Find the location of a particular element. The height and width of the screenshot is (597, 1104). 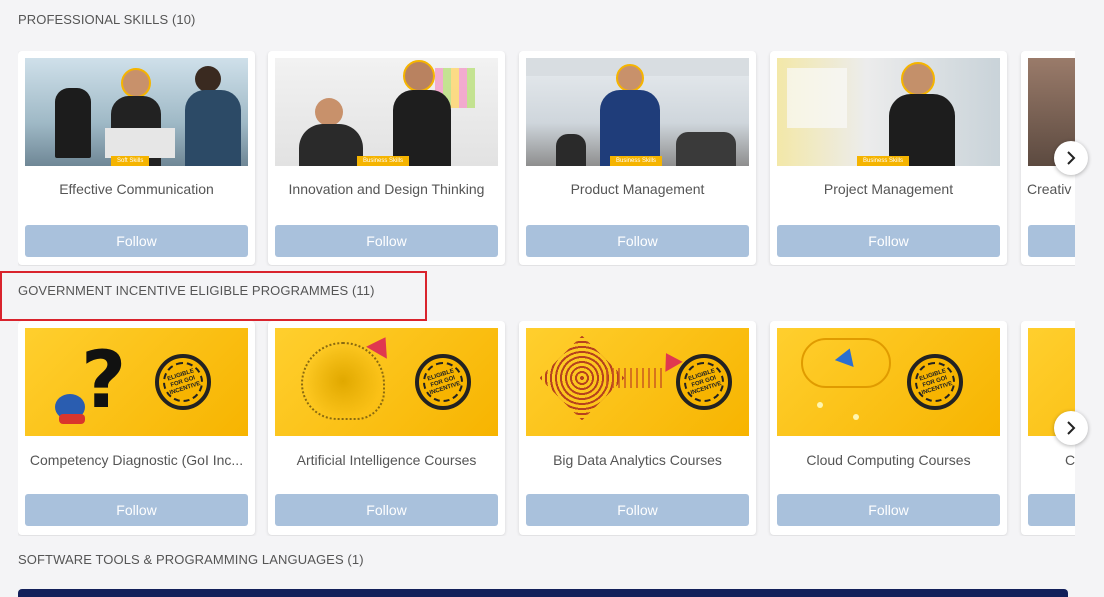

course-name: Cloud Computing Courses is located at coordinates (888, 460).